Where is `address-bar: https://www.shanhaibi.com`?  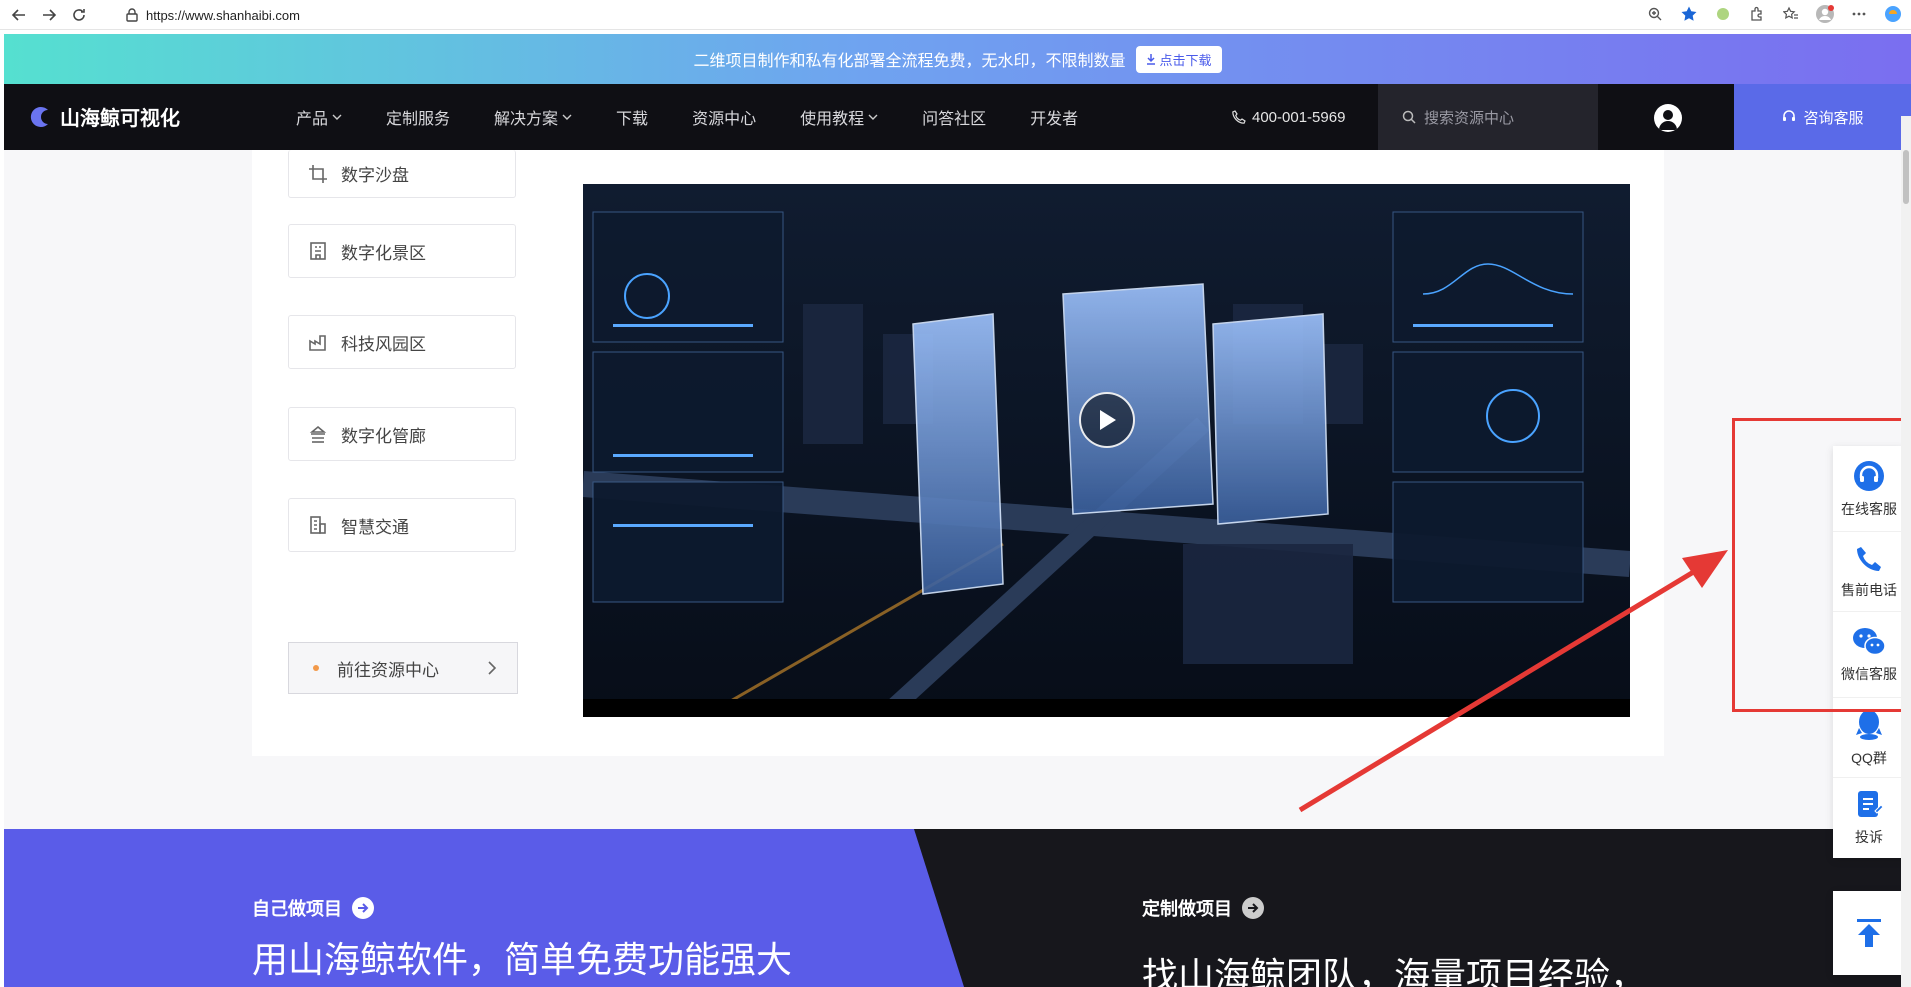
address-bar: https://www.shanhaibi.com is located at coordinates (888, 15).